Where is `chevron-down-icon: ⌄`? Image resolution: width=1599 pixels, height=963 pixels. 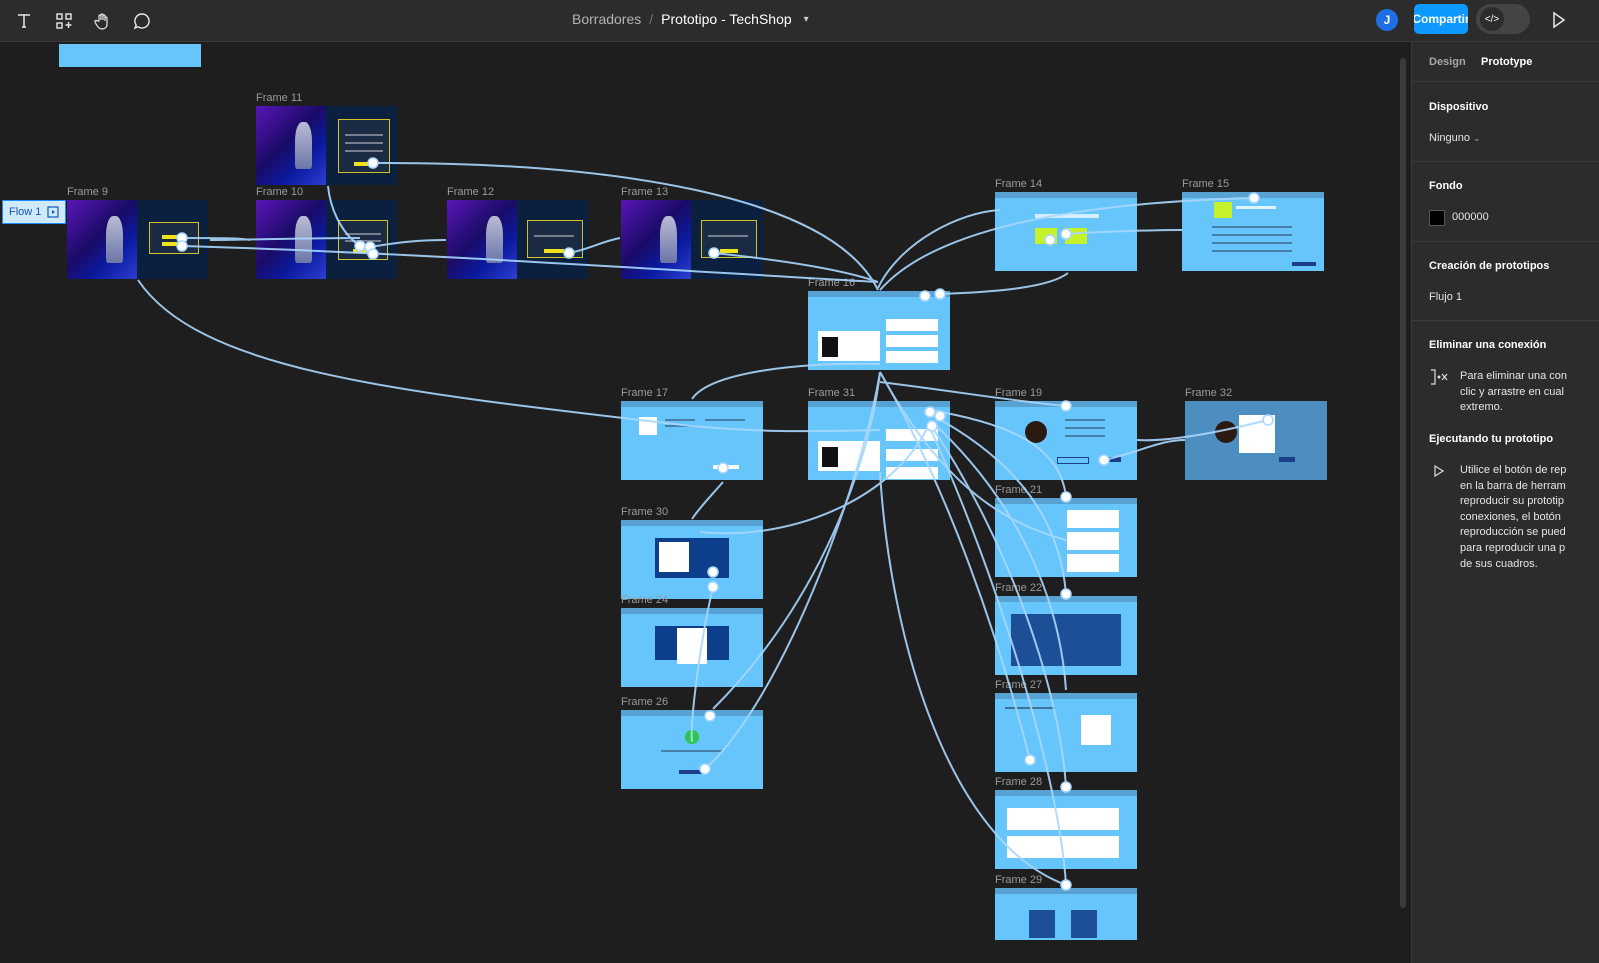
chevron-down-icon: ⌄ is located at coordinates (1477, 138).